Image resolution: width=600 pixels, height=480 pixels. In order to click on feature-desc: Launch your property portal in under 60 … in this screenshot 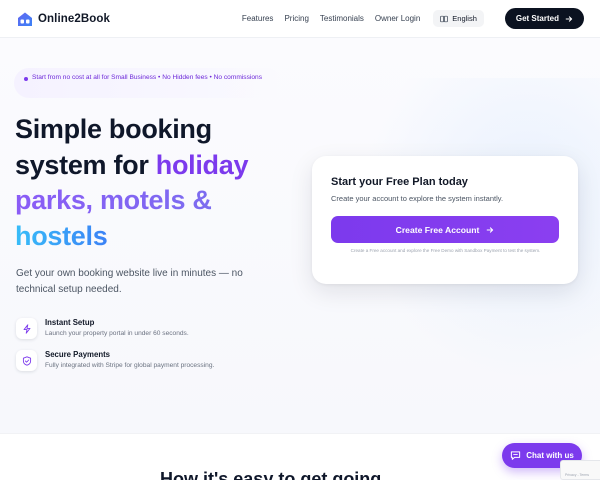, I will do `click(117, 333)`.